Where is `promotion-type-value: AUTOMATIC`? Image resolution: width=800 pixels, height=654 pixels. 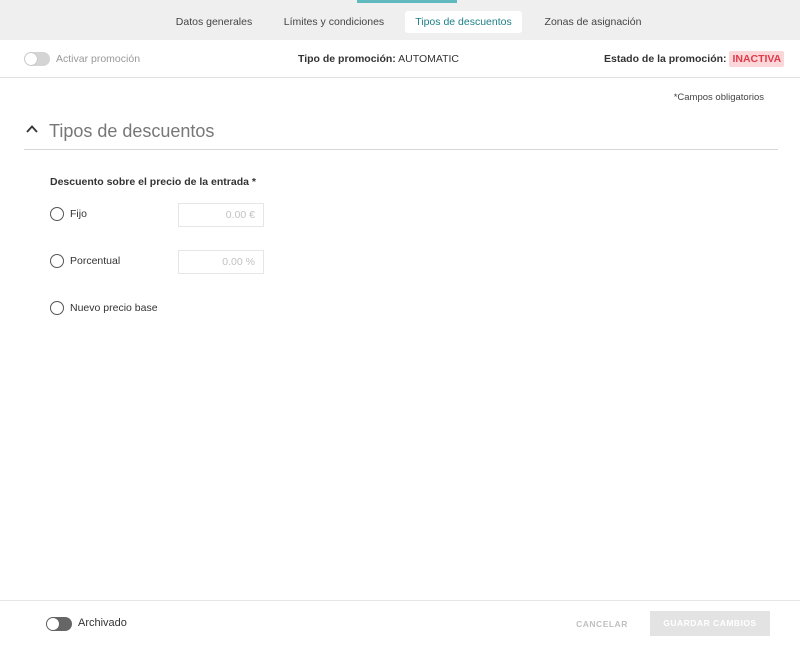 promotion-type-value: AUTOMATIC is located at coordinates (429, 59).